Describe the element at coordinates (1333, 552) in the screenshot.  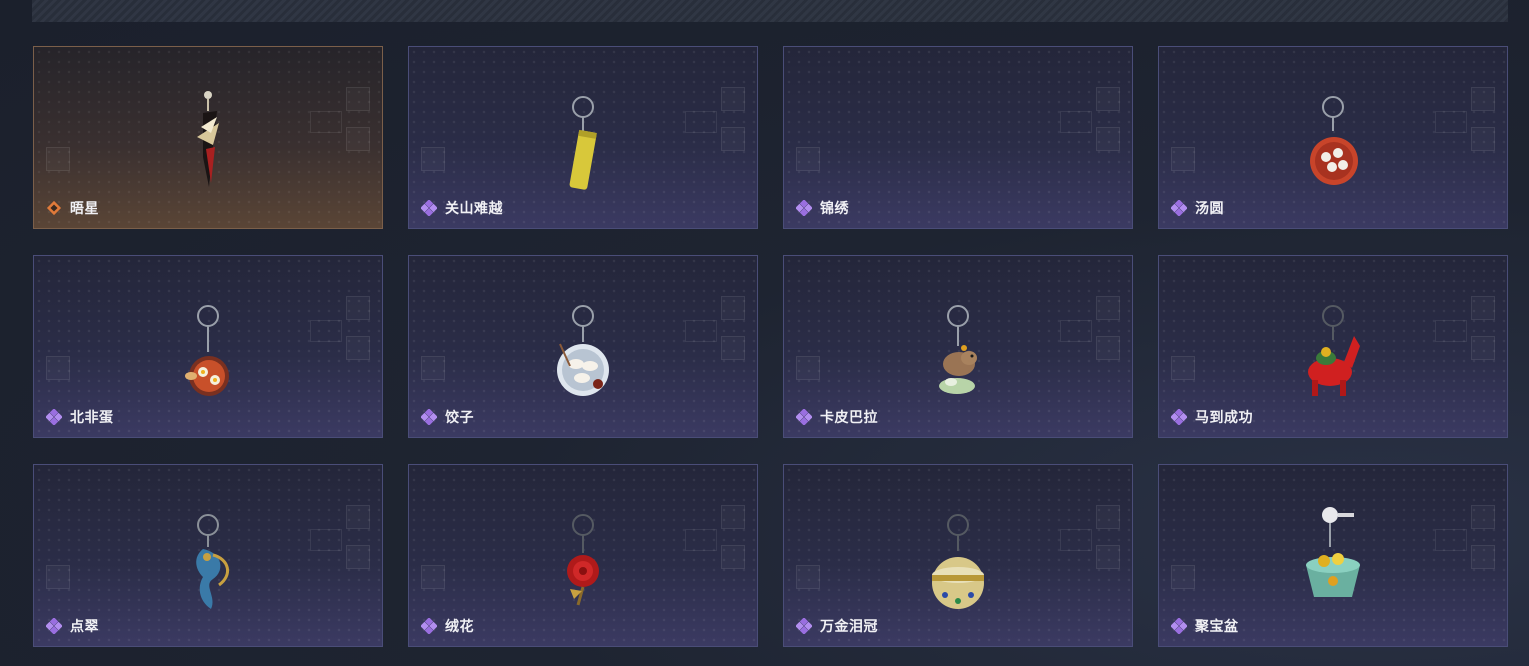
I see `treasure-bowl-charm-icon` at that location.